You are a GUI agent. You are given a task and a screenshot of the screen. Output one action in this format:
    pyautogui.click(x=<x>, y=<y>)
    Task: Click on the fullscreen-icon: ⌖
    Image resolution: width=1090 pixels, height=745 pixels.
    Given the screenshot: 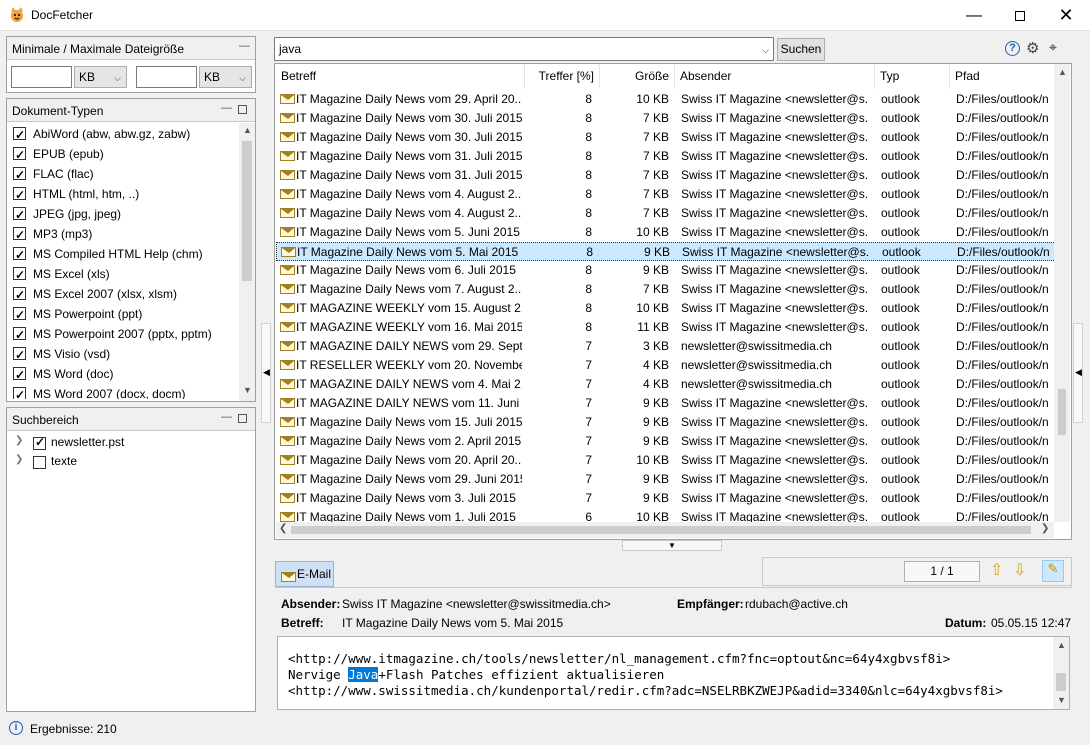 What is the action you would take?
    pyautogui.click(x=1053, y=47)
    